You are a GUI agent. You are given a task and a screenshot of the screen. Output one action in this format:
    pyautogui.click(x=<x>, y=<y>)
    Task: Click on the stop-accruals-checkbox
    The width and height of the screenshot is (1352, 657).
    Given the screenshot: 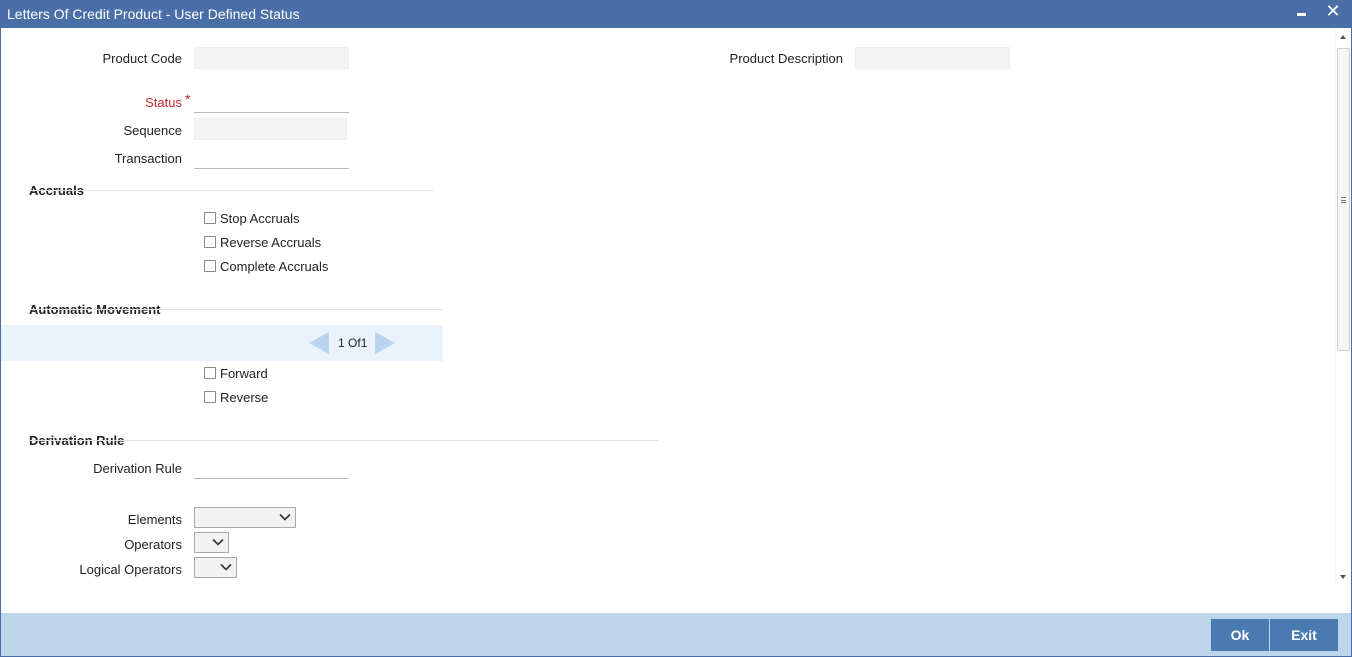 What is the action you would take?
    pyautogui.click(x=210, y=218)
    